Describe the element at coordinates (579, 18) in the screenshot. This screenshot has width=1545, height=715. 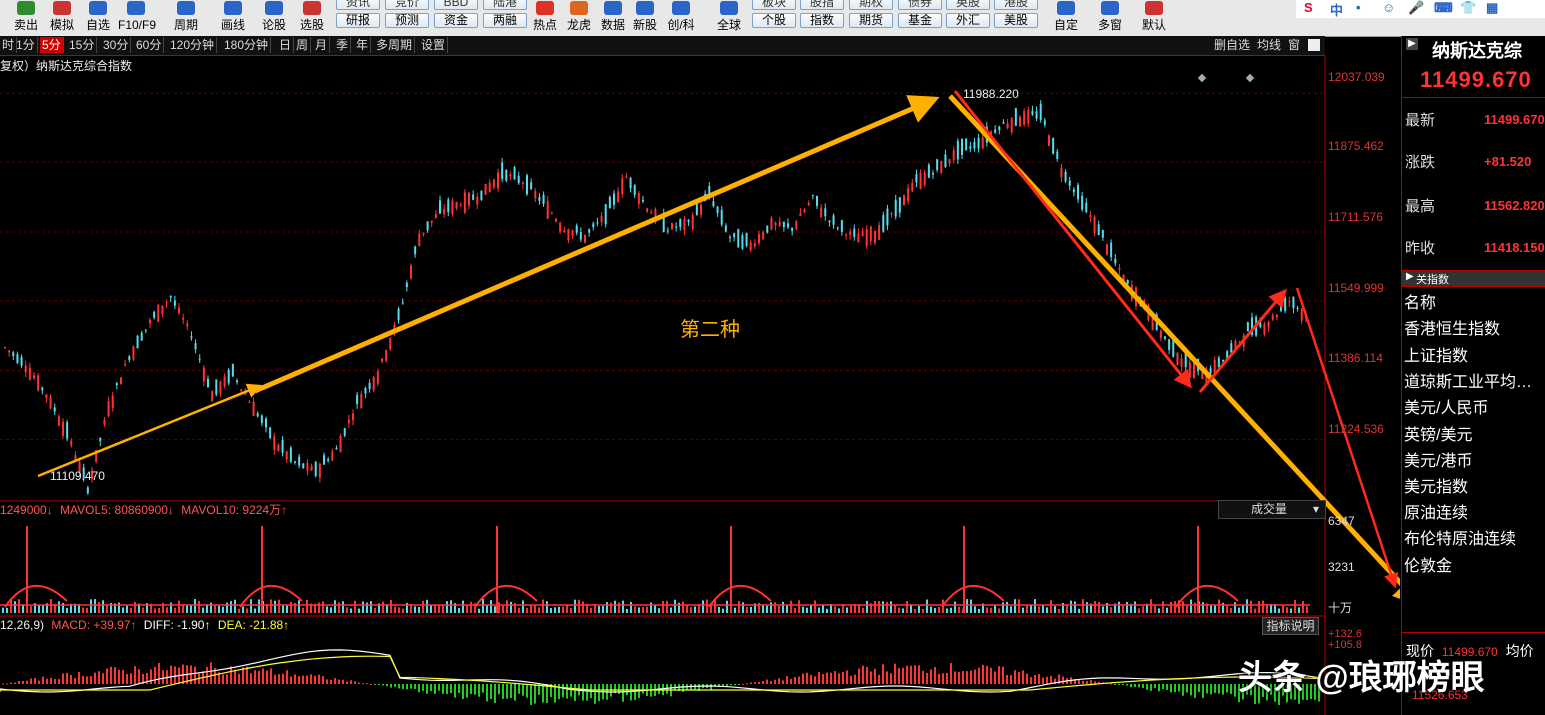
I see `dragon-button: 龙虎` at that location.